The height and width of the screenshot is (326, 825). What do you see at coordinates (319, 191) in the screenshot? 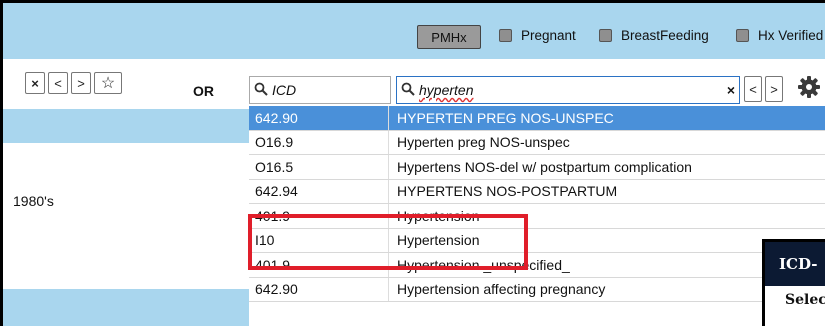
I see `result-code: 642.94` at bounding box center [319, 191].